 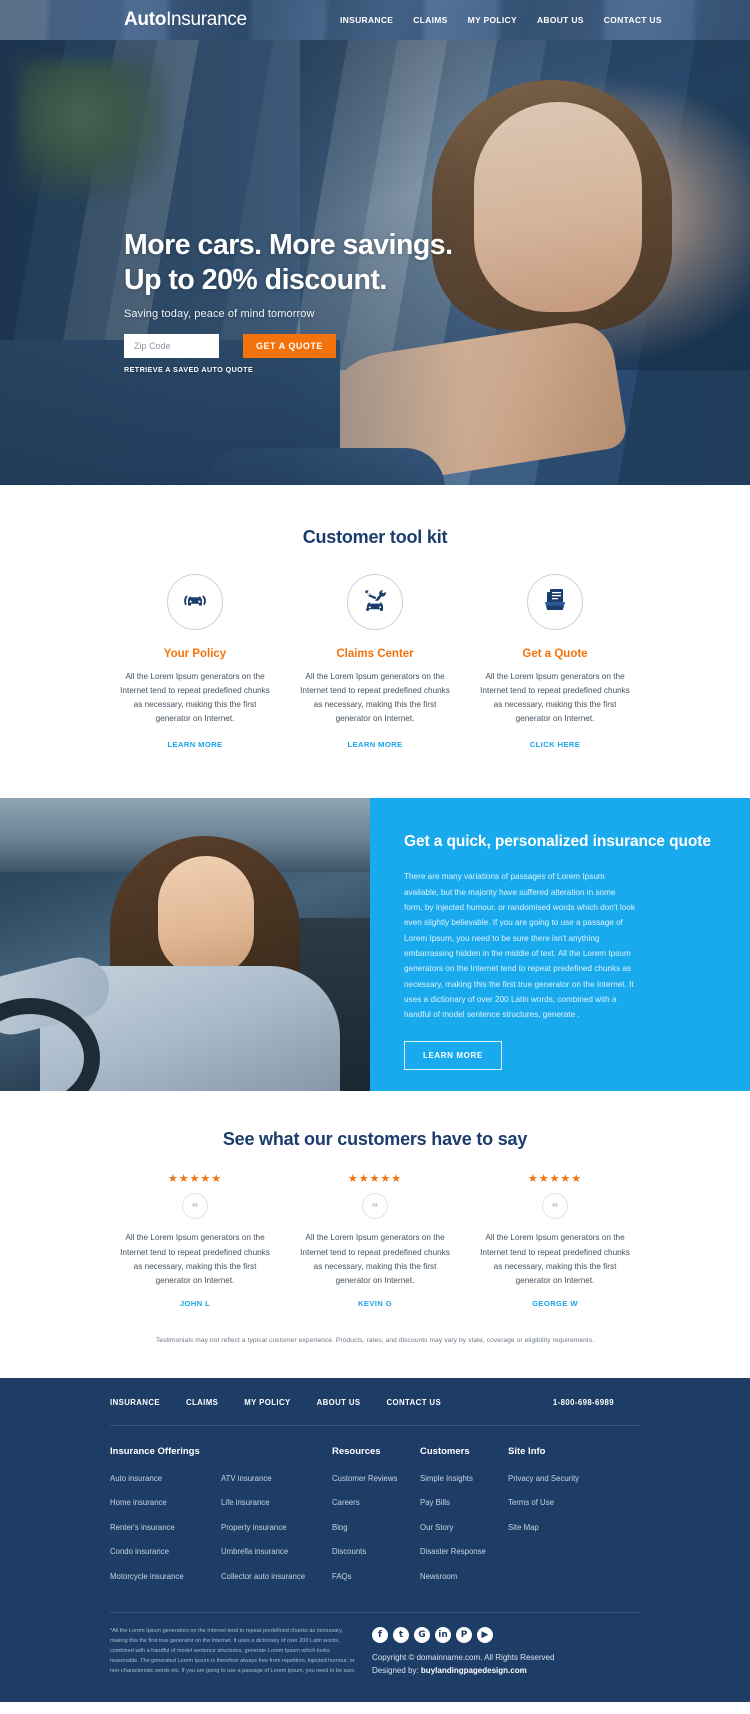 I want to click on designed-by-line: Designed by: buylandingpagedesign.com, so click(x=463, y=1670).